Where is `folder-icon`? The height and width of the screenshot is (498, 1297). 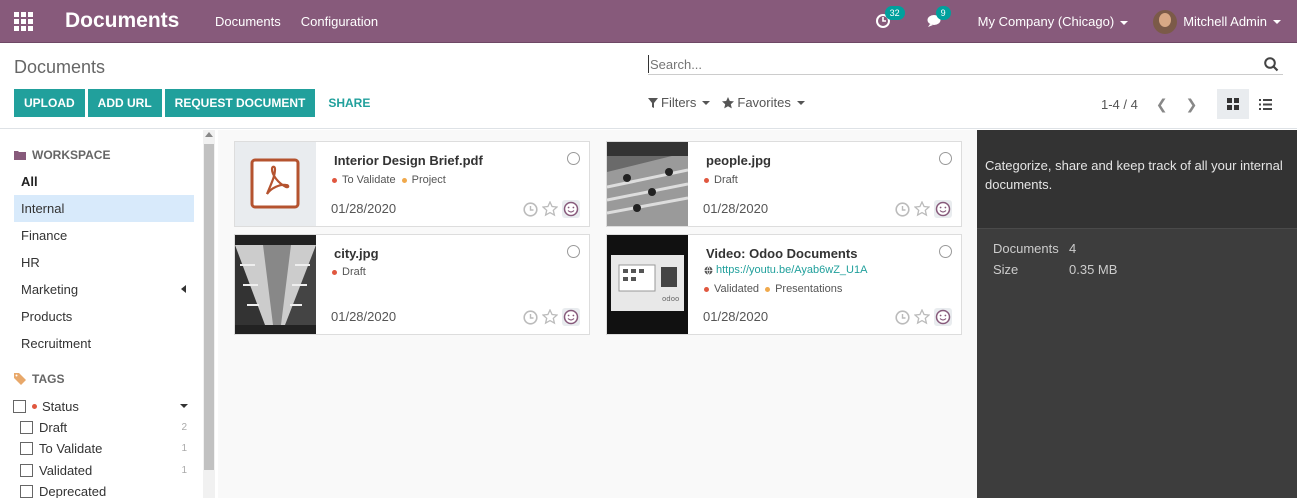
folder-icon is located at coordinates (20, 155).